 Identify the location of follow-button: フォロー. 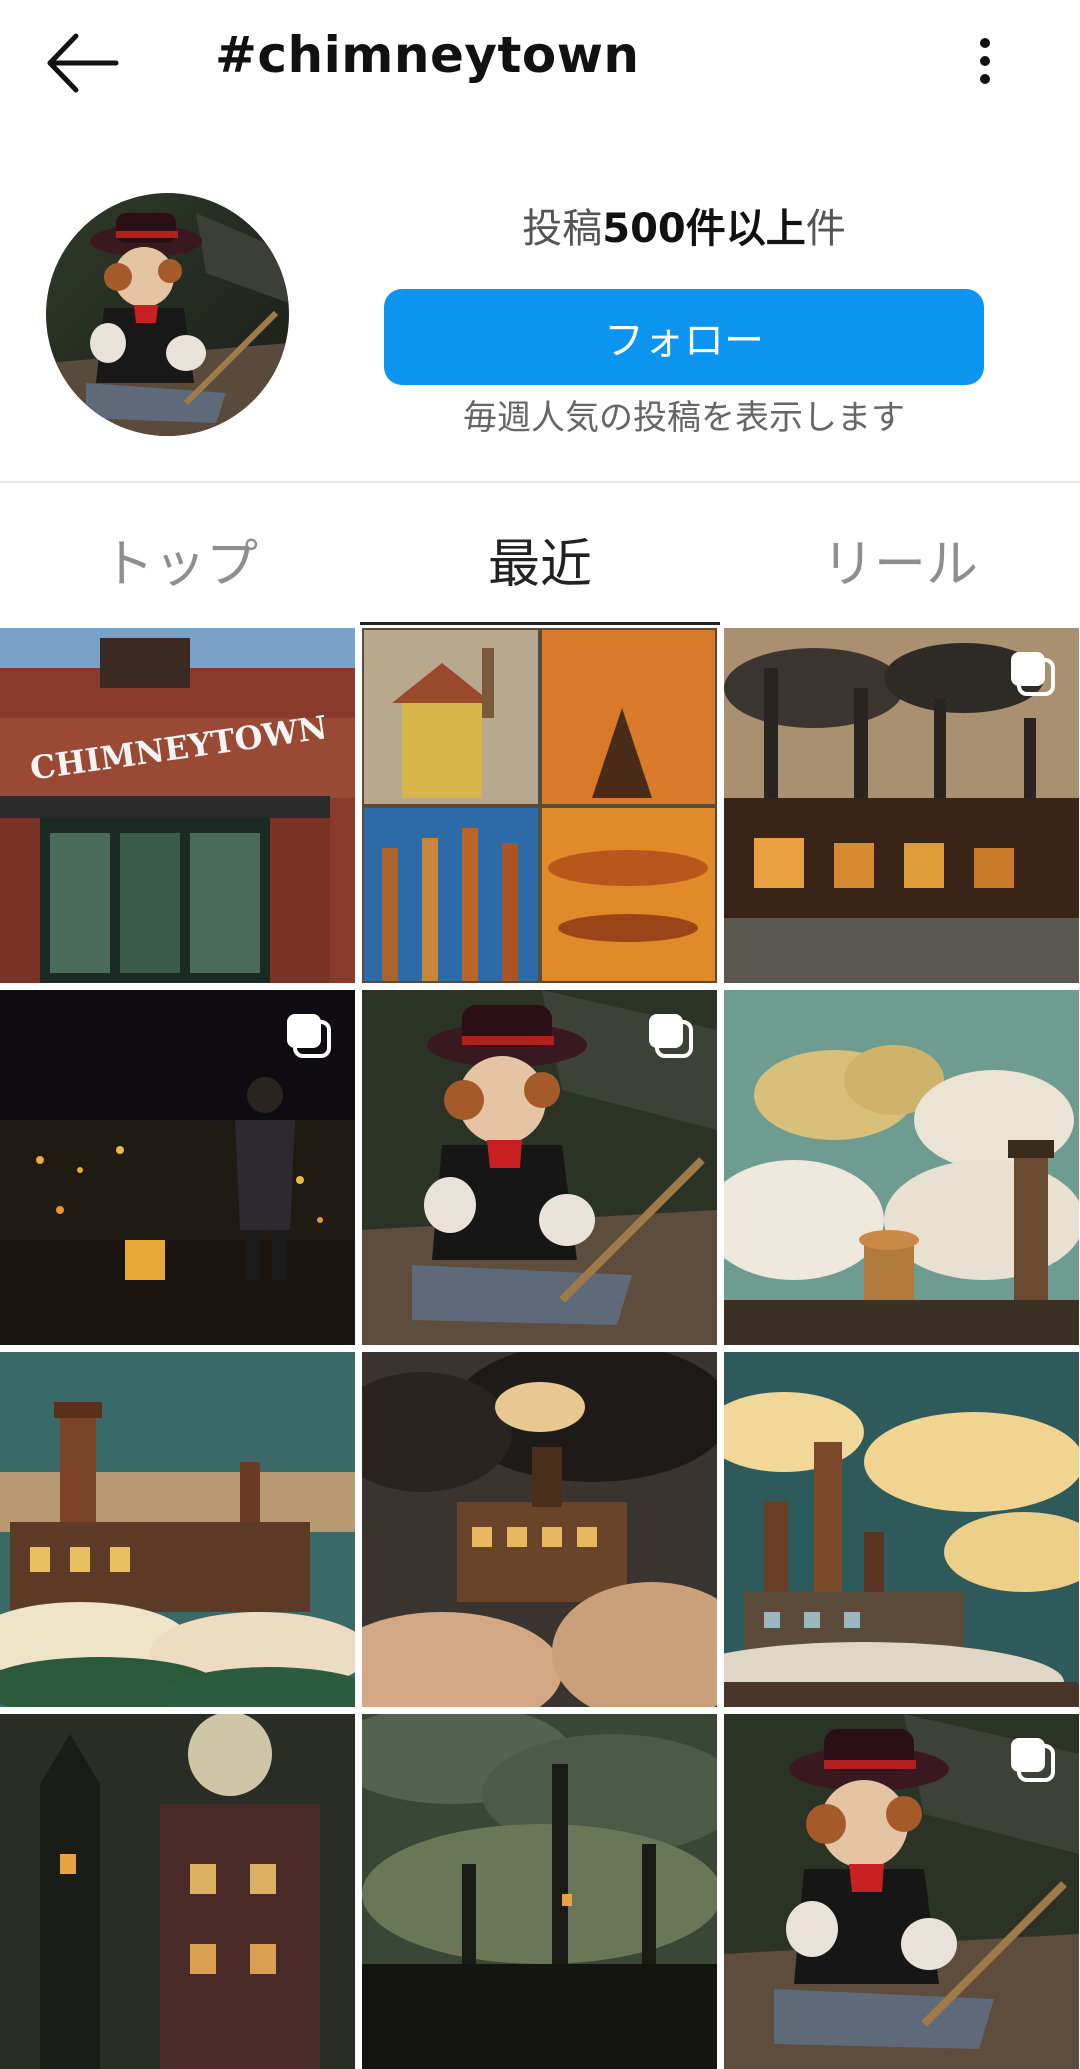
(684, 337).